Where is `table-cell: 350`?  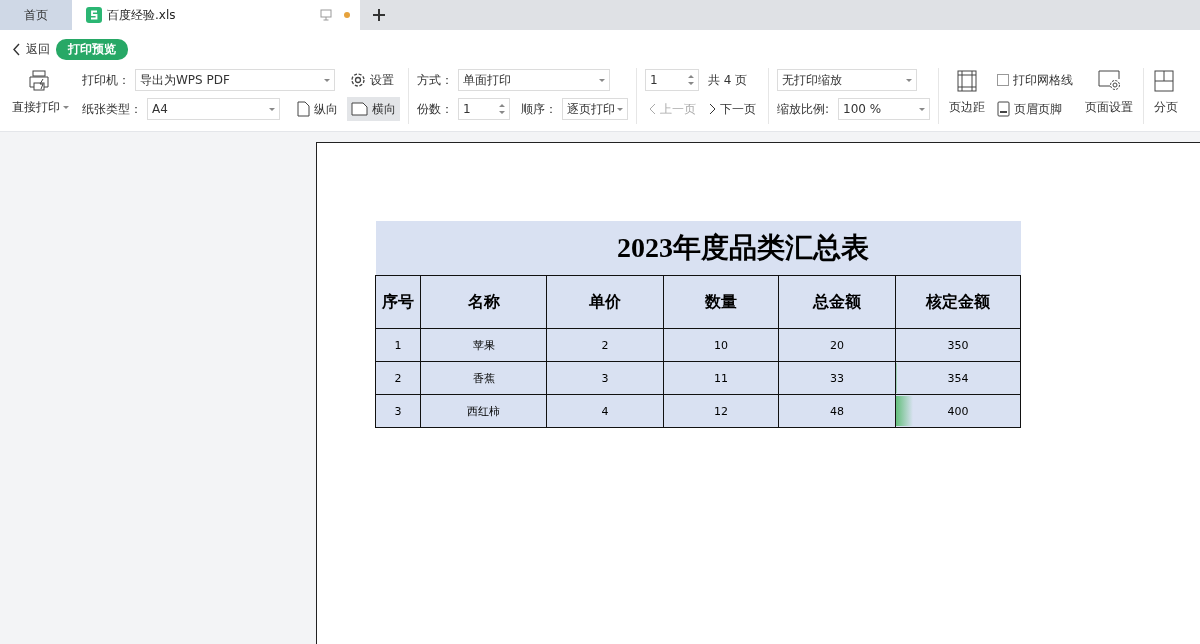
table-cell: 350 is located at coordinates (958, 345).